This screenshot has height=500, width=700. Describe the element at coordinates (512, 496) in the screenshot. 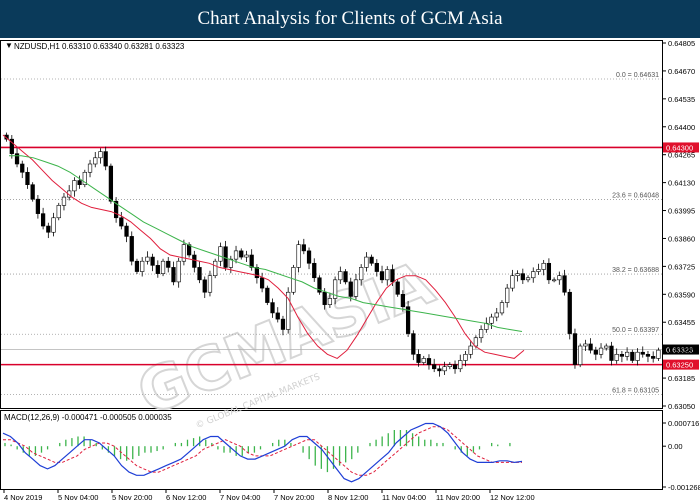

I see `x-tick-label: 12 Nov 12:00` at that location.